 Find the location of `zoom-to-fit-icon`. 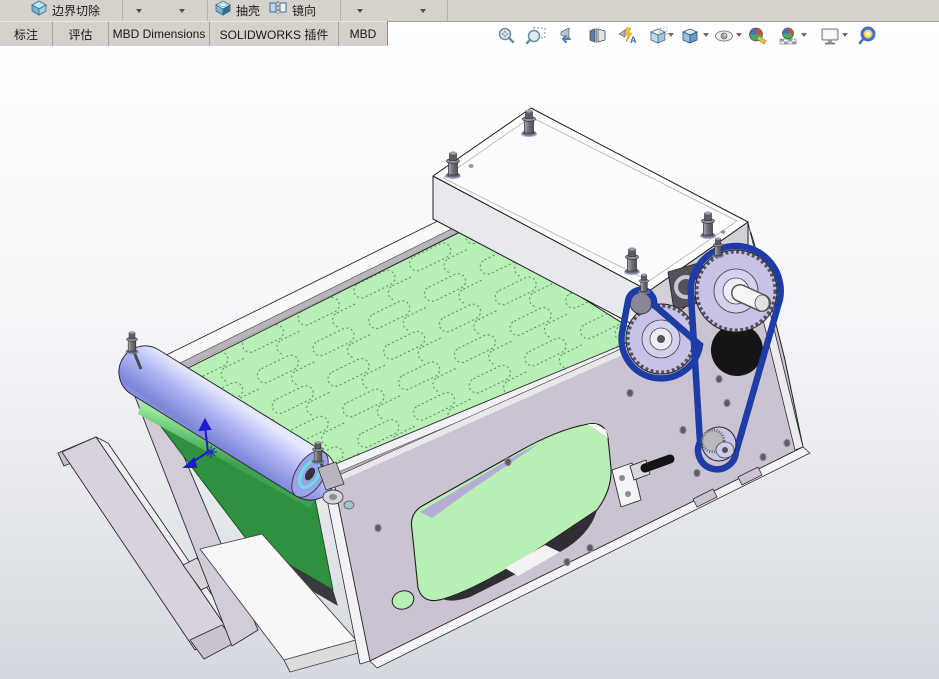

zoom-to-fit-icon is located at coordinates (506, 36).